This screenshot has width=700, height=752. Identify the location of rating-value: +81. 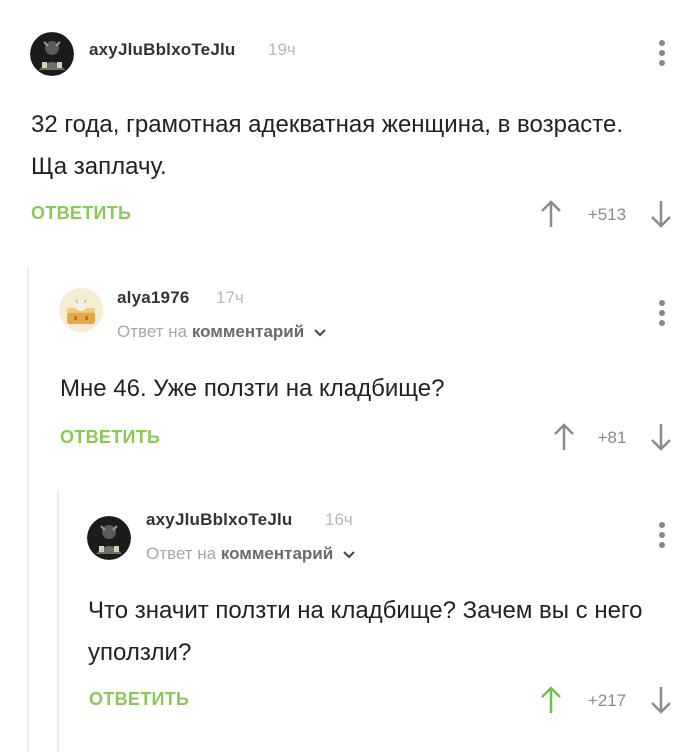
(612, 437).